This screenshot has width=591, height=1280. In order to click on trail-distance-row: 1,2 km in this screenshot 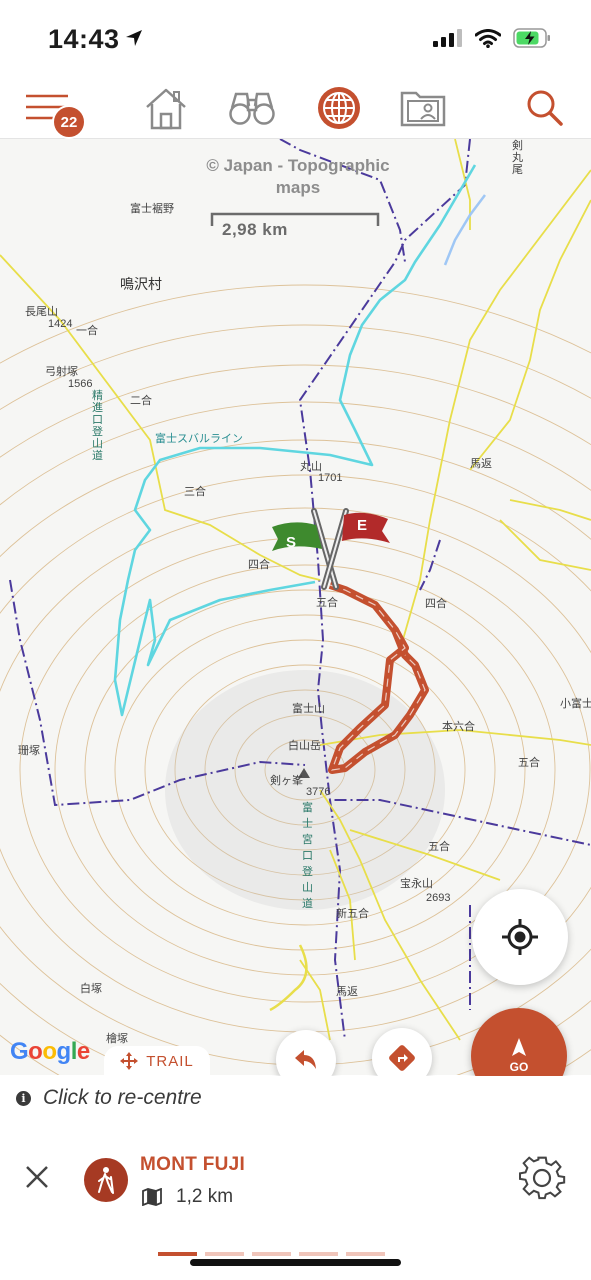, I will do `click(187, 1197)`.